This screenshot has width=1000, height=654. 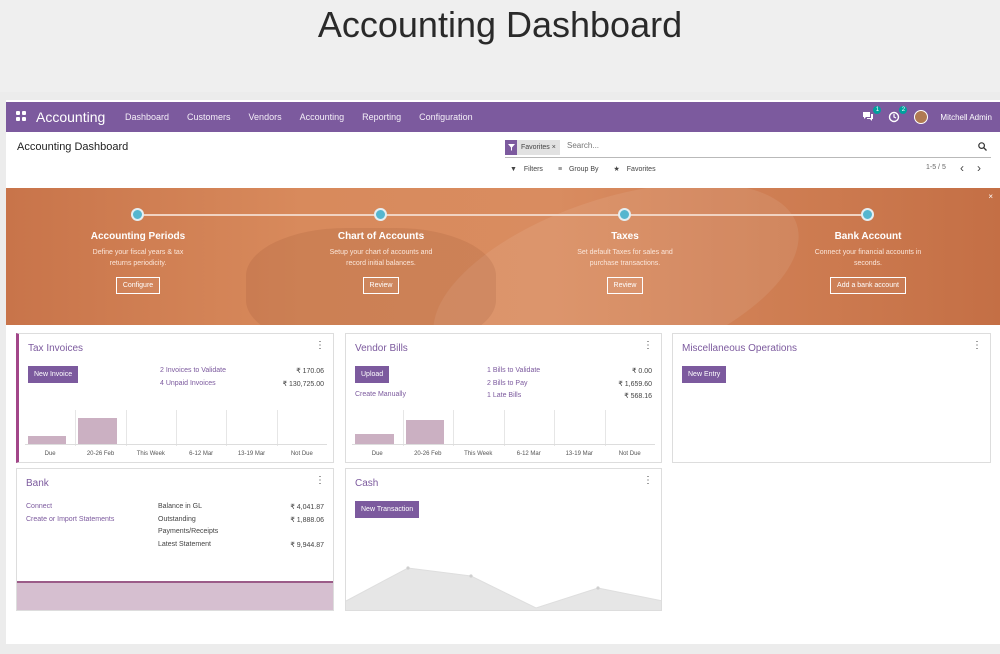 I want to click on review-accounts-button: Review, so click(x=381, y=285).